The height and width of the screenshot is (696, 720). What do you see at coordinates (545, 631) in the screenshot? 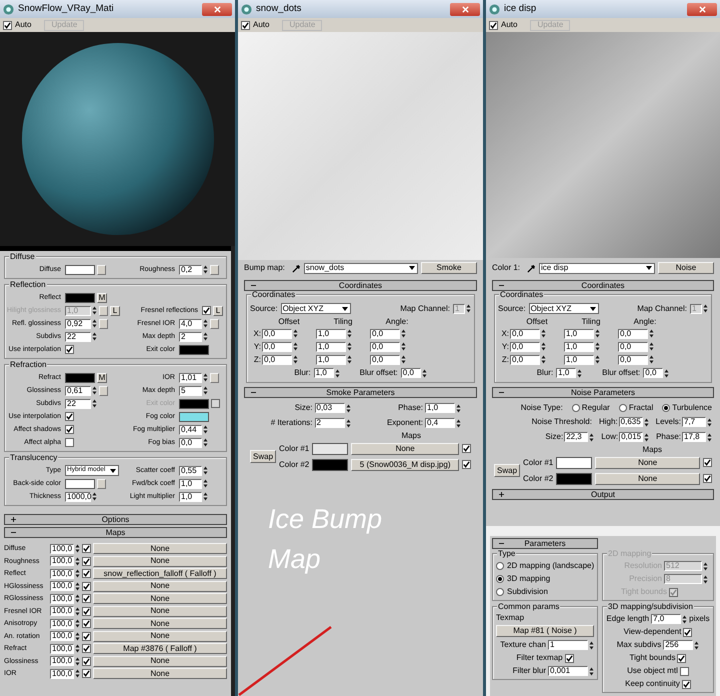
I see `texmap-button: Map #81 ( Noise )` at bounding box center [545, 631].